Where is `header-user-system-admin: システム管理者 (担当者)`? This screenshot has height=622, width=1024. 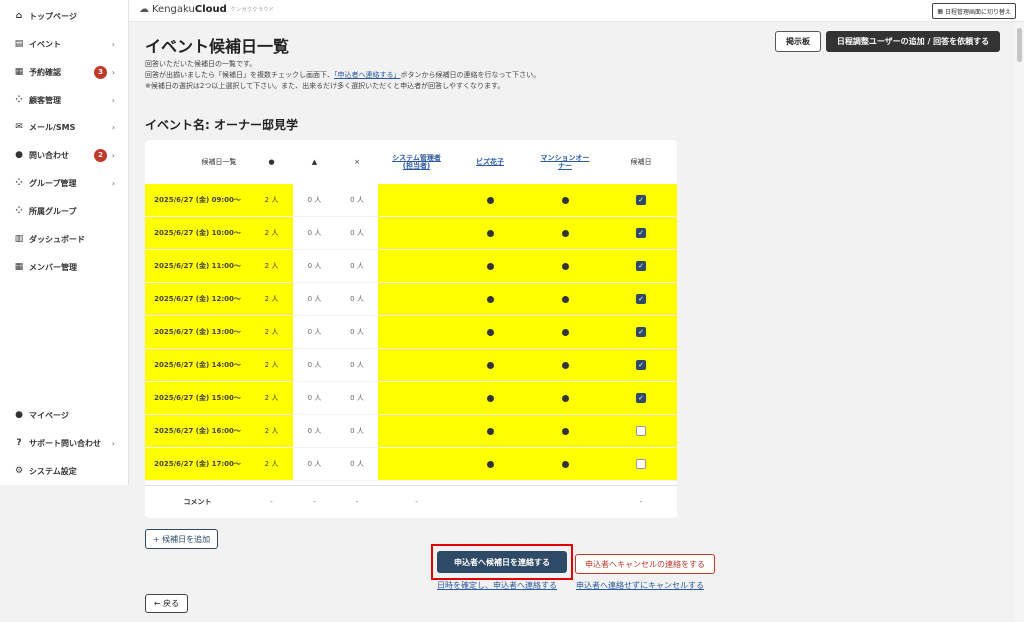
header-user-system-admin: システム管理者 (担当者) is located at coordinates (416, 162).